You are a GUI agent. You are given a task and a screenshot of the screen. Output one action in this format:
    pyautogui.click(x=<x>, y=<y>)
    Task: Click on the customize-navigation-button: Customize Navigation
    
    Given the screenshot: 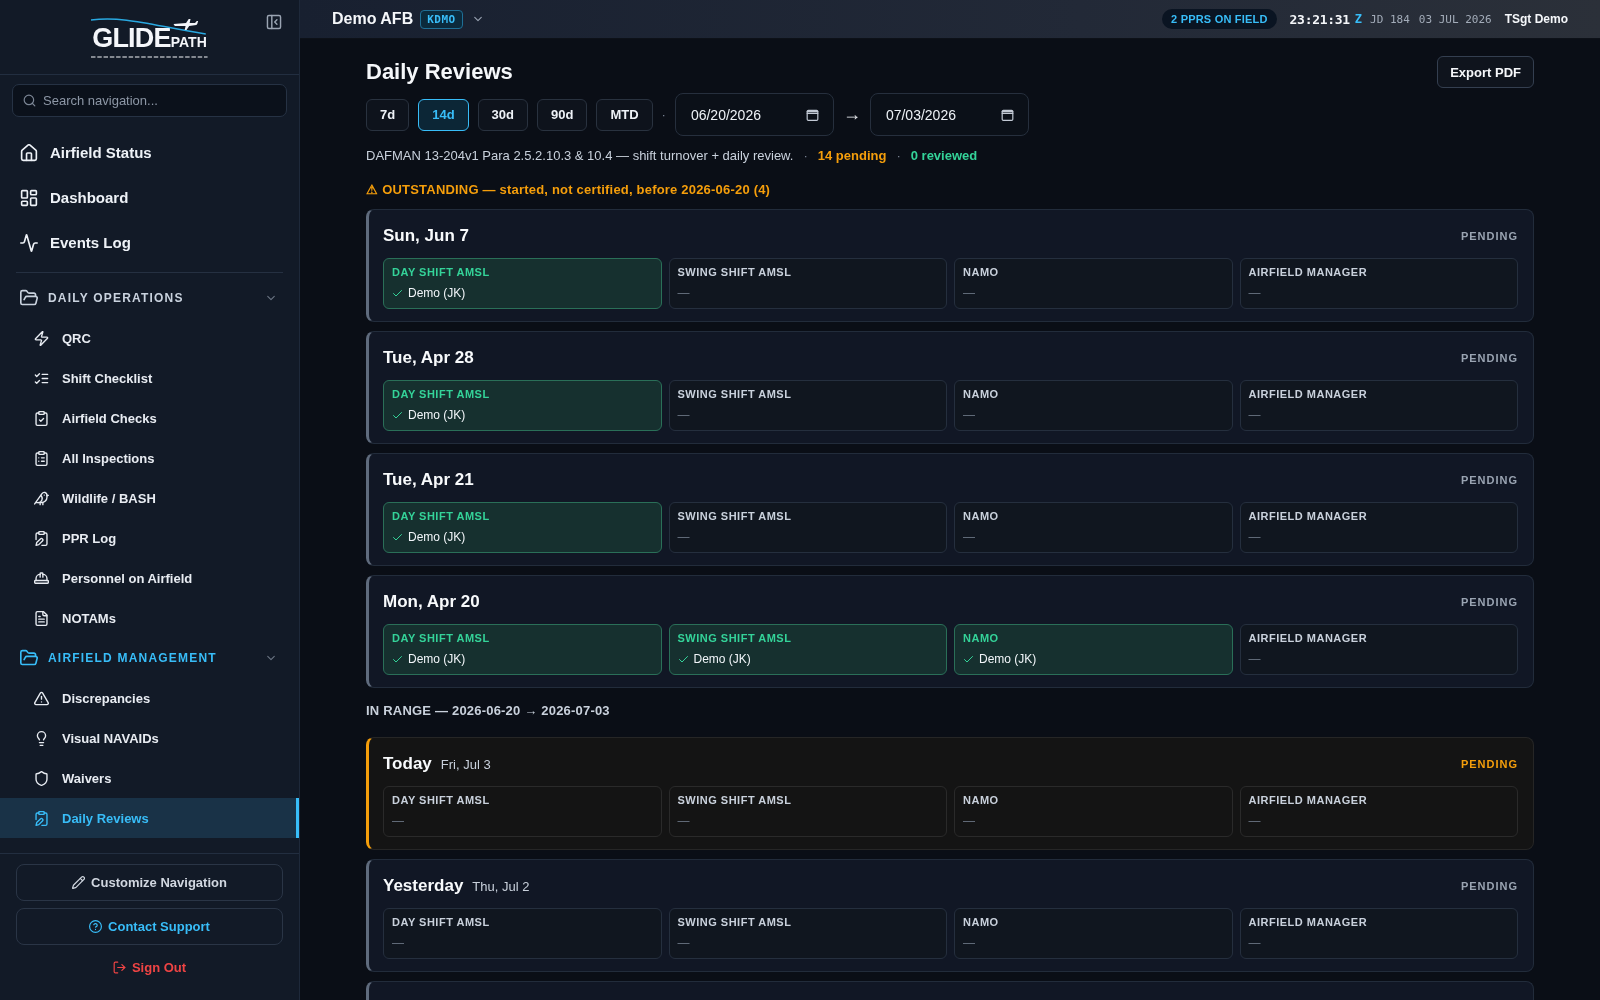 What is the action you would take?
    pyautogui.click(x=149, y=882)
    